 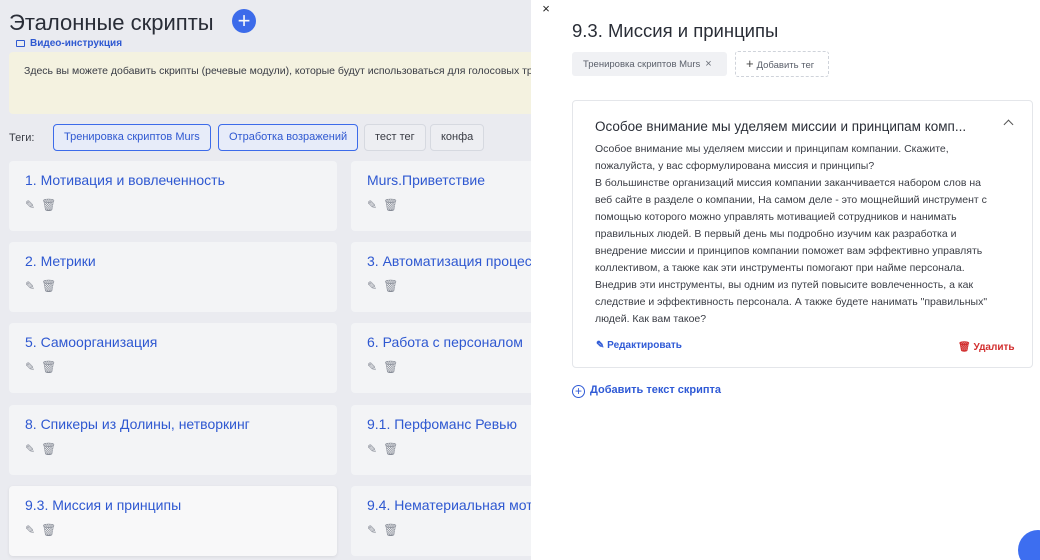 What do you see at coordinates (76, 43) in the screenshot?
I see `video-link-label: Видео-инструкция` at bounding box center [76, 43].